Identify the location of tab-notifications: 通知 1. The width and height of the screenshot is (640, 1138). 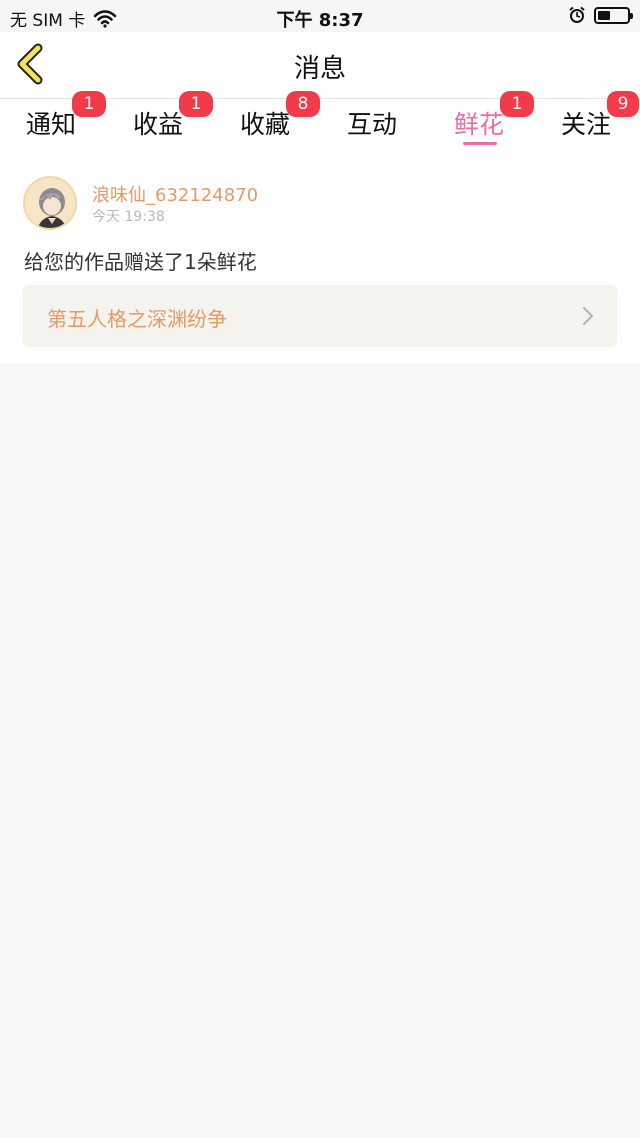
(66, 116).